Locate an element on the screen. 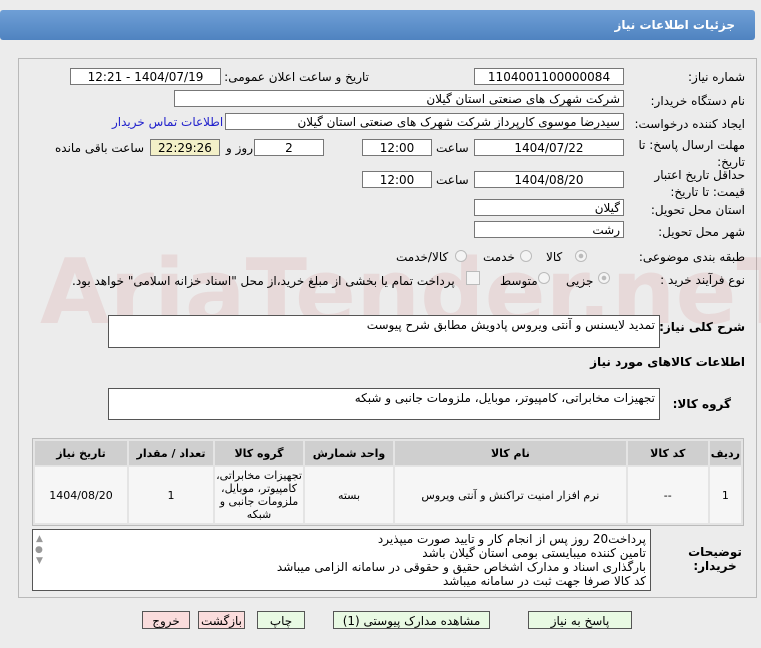 The width and height of the screenshot is (761, 648). days-field: 2 is located at coordinates (289, 147).